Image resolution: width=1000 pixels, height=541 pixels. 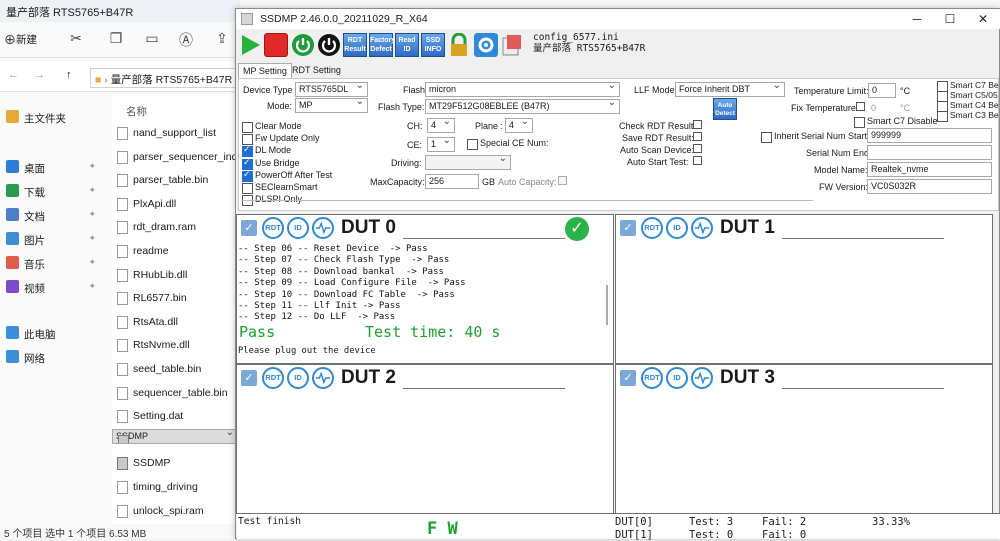 I want to click on back-icon: ←, so click(x=13, y=75).